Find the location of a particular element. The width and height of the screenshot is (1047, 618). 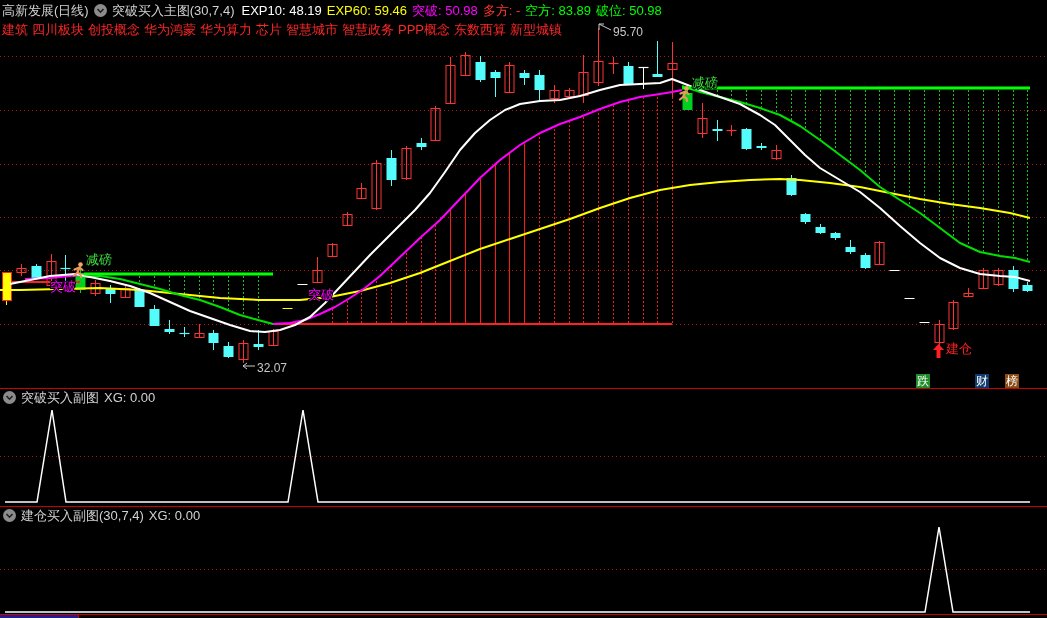

concept-tag: 华为算力 is located at coordinates (226, 30).